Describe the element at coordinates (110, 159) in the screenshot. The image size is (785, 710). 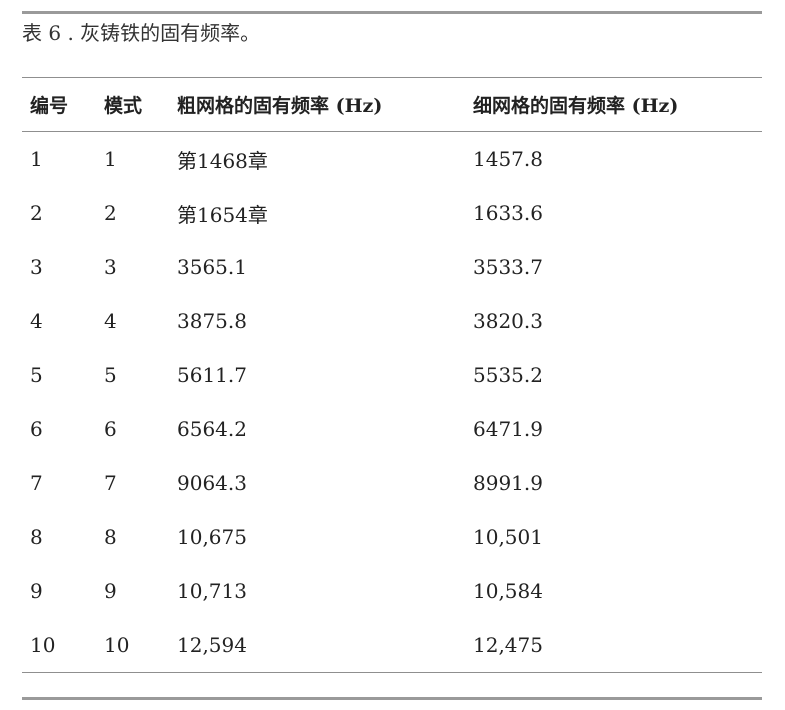
I see `cell-mode: 1` at that location.